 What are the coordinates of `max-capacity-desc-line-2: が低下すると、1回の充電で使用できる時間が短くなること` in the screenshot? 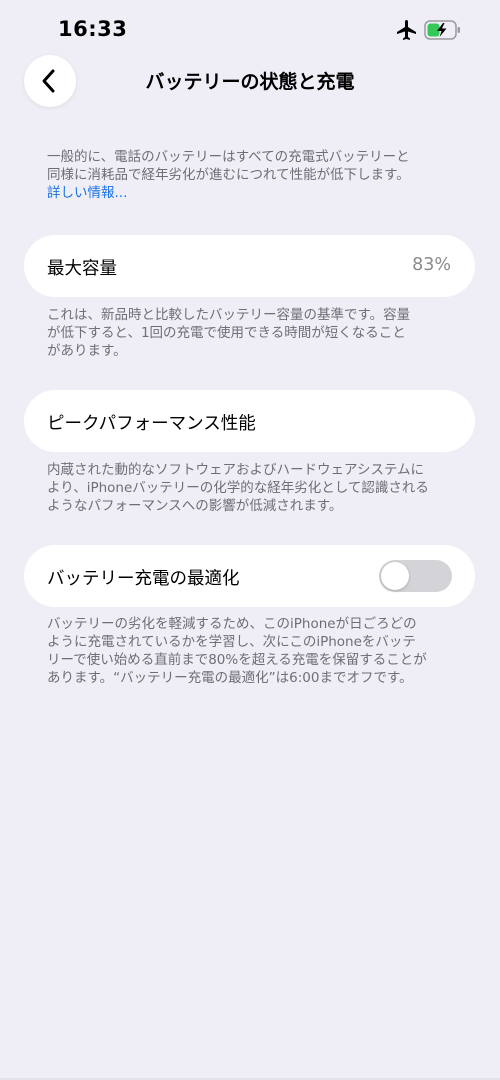 It's located at (226, 333).